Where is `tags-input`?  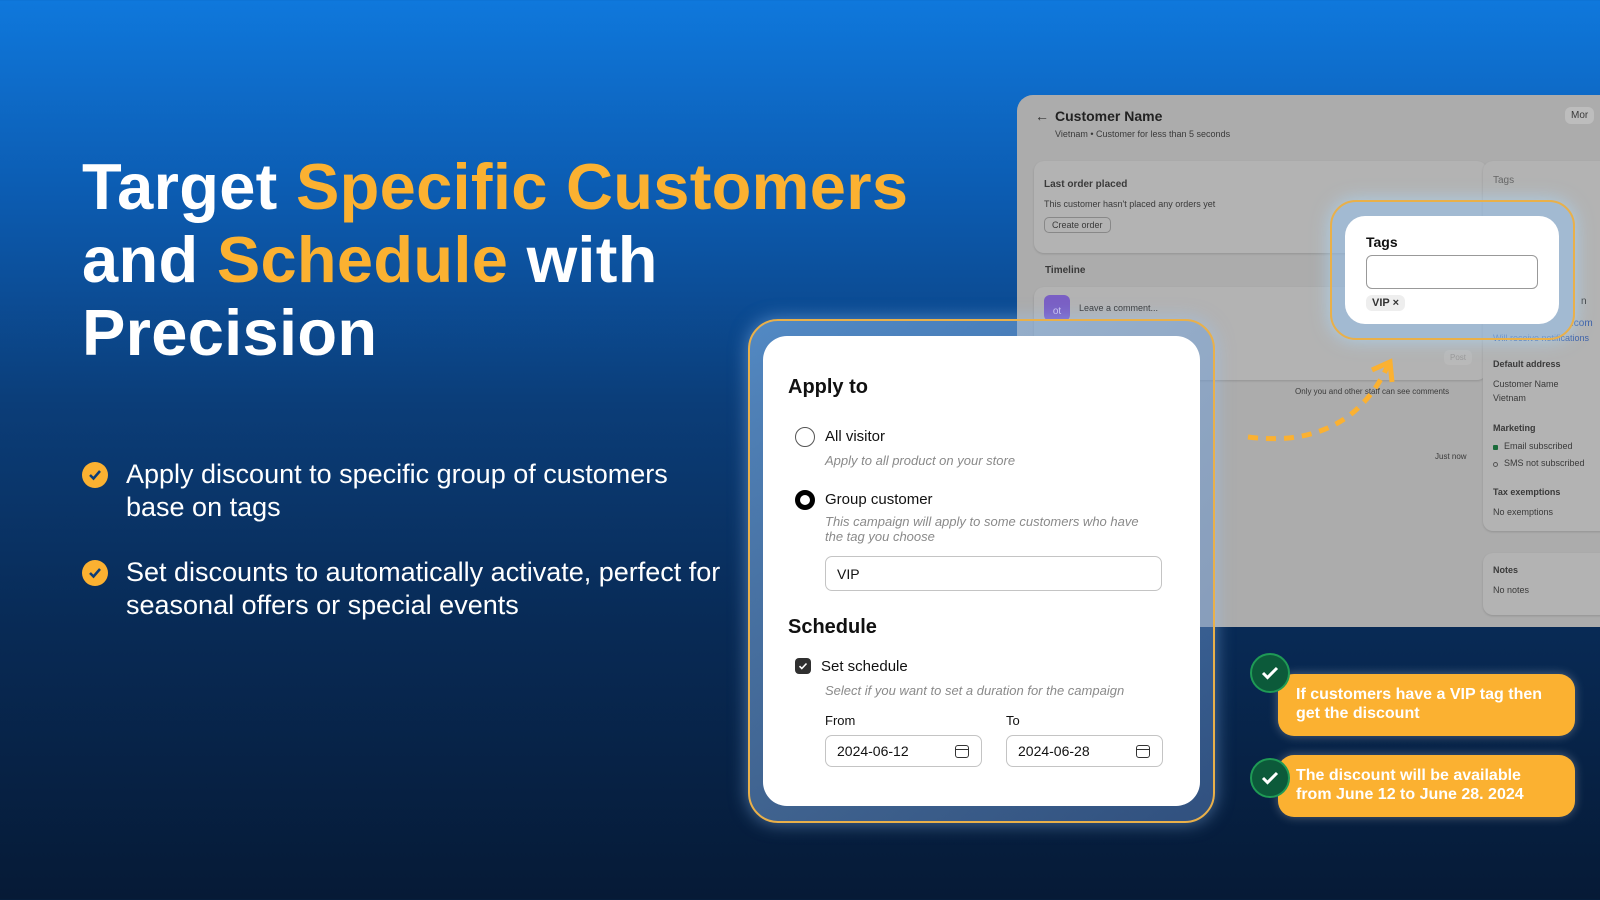 tags-input is located at coordinates (1452, 272).